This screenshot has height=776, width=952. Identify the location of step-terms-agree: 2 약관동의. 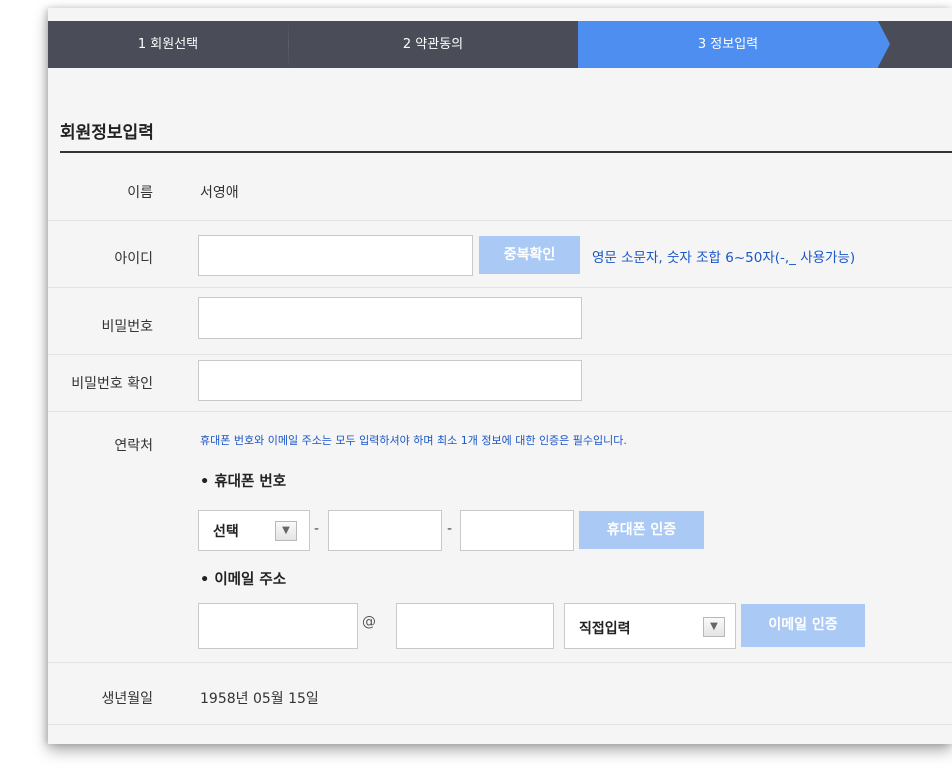
(433, 44).